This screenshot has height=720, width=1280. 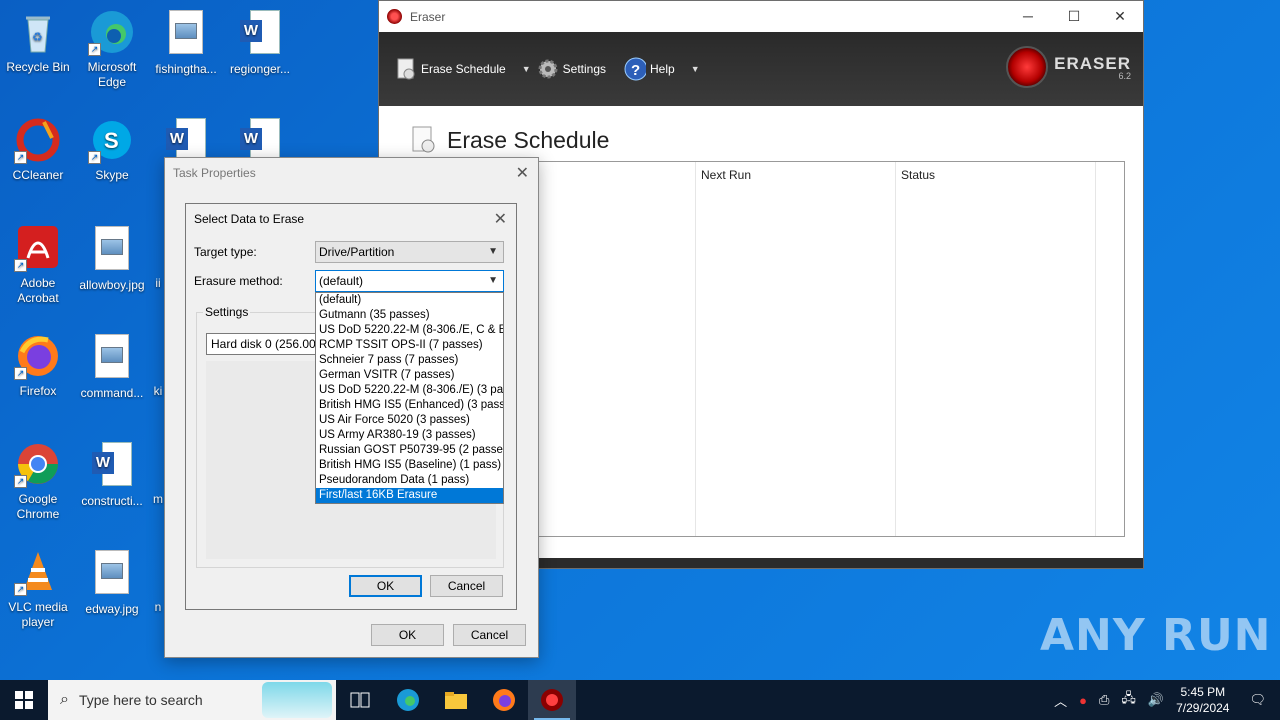 I want to click on desktop-icon-recycle-bin: ♻ Recycle Bin, so click(x=38, y=41).